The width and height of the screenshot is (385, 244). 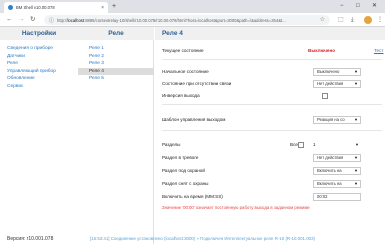 What do you see at coordinates (35, 7) in the screenshot?
I see `tab-title: BM Shell v10.00.078` at bounding box center [35, 7].